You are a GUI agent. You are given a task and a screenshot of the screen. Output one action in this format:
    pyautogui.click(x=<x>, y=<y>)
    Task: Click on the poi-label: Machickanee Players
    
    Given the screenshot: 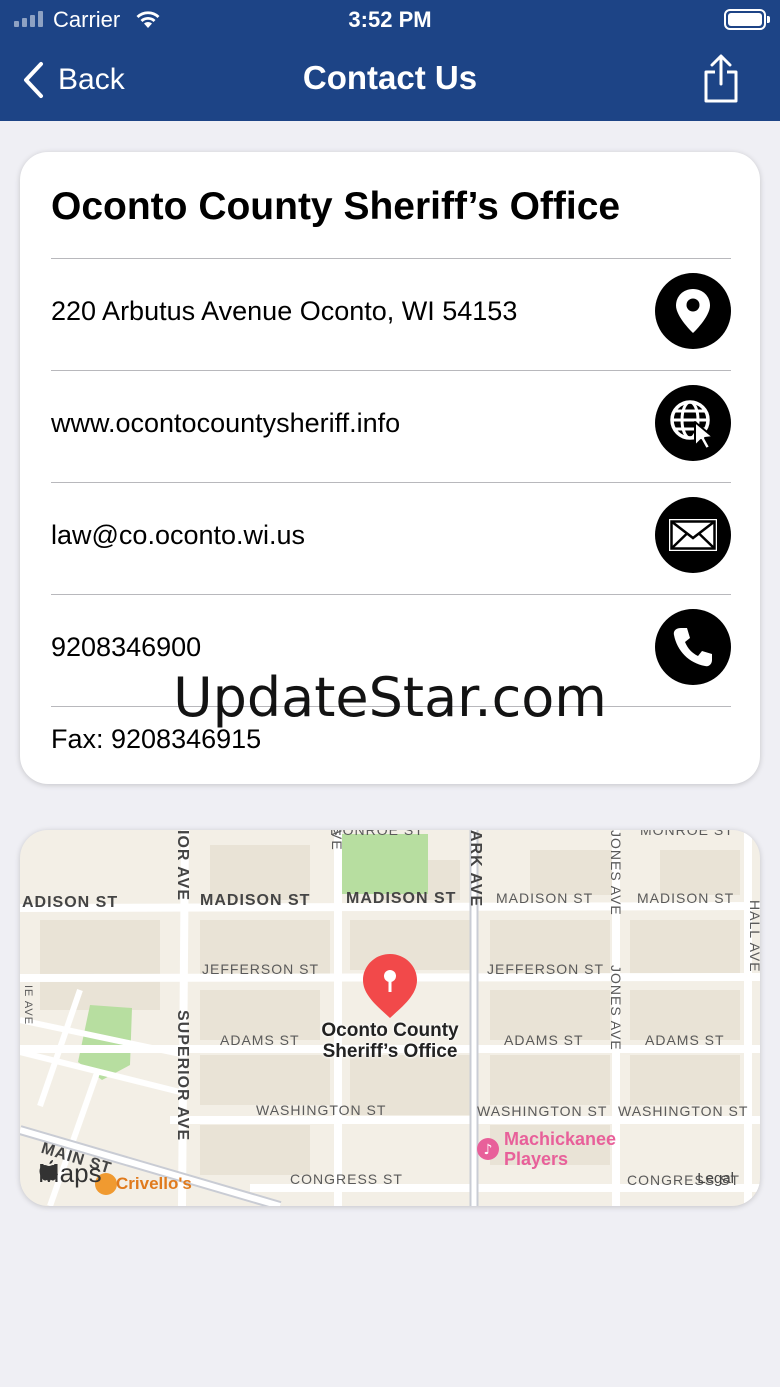 What is the action you would take?
    pyautogui.click(x=560, y=1149)
    